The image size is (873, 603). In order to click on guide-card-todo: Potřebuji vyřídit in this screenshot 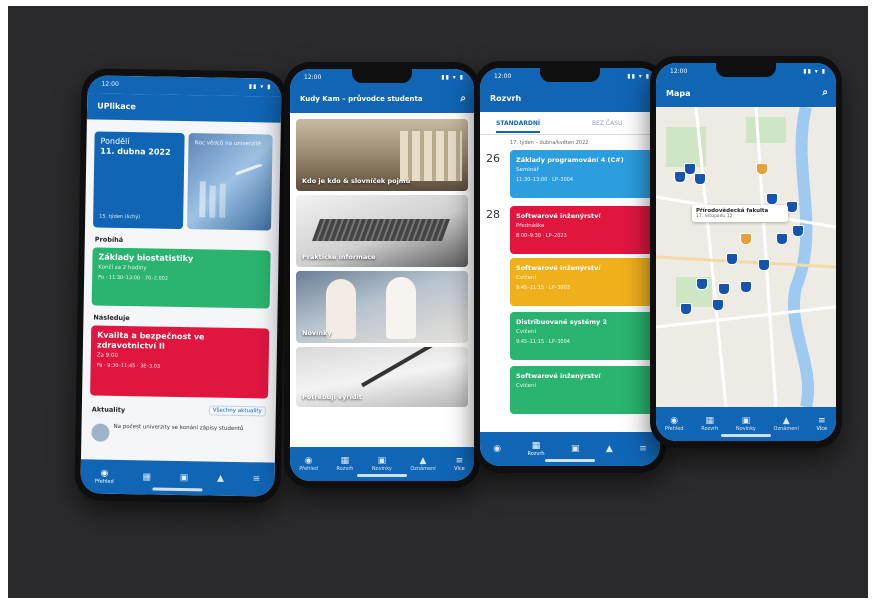, I will do `click(382, 377)`.